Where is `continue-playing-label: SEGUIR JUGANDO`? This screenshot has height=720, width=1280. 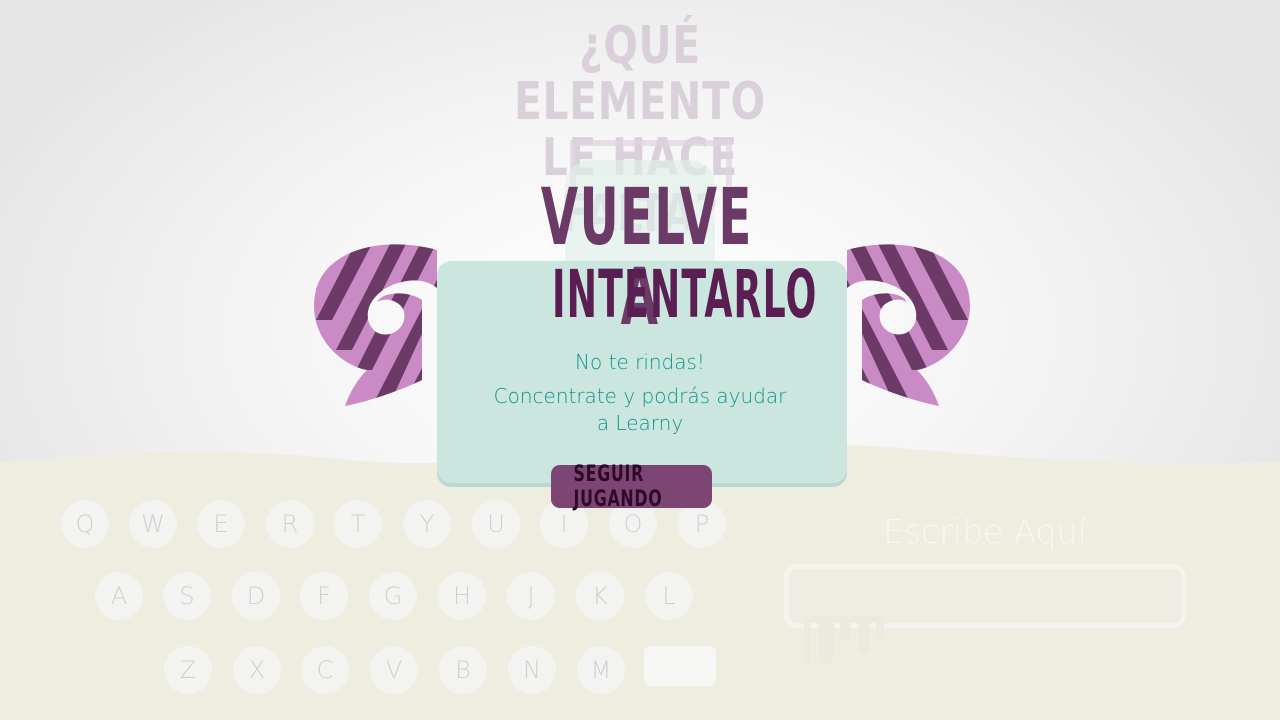
continue-playing-label: SEGUIR JUGANDO is located at coordinates (618, 486).